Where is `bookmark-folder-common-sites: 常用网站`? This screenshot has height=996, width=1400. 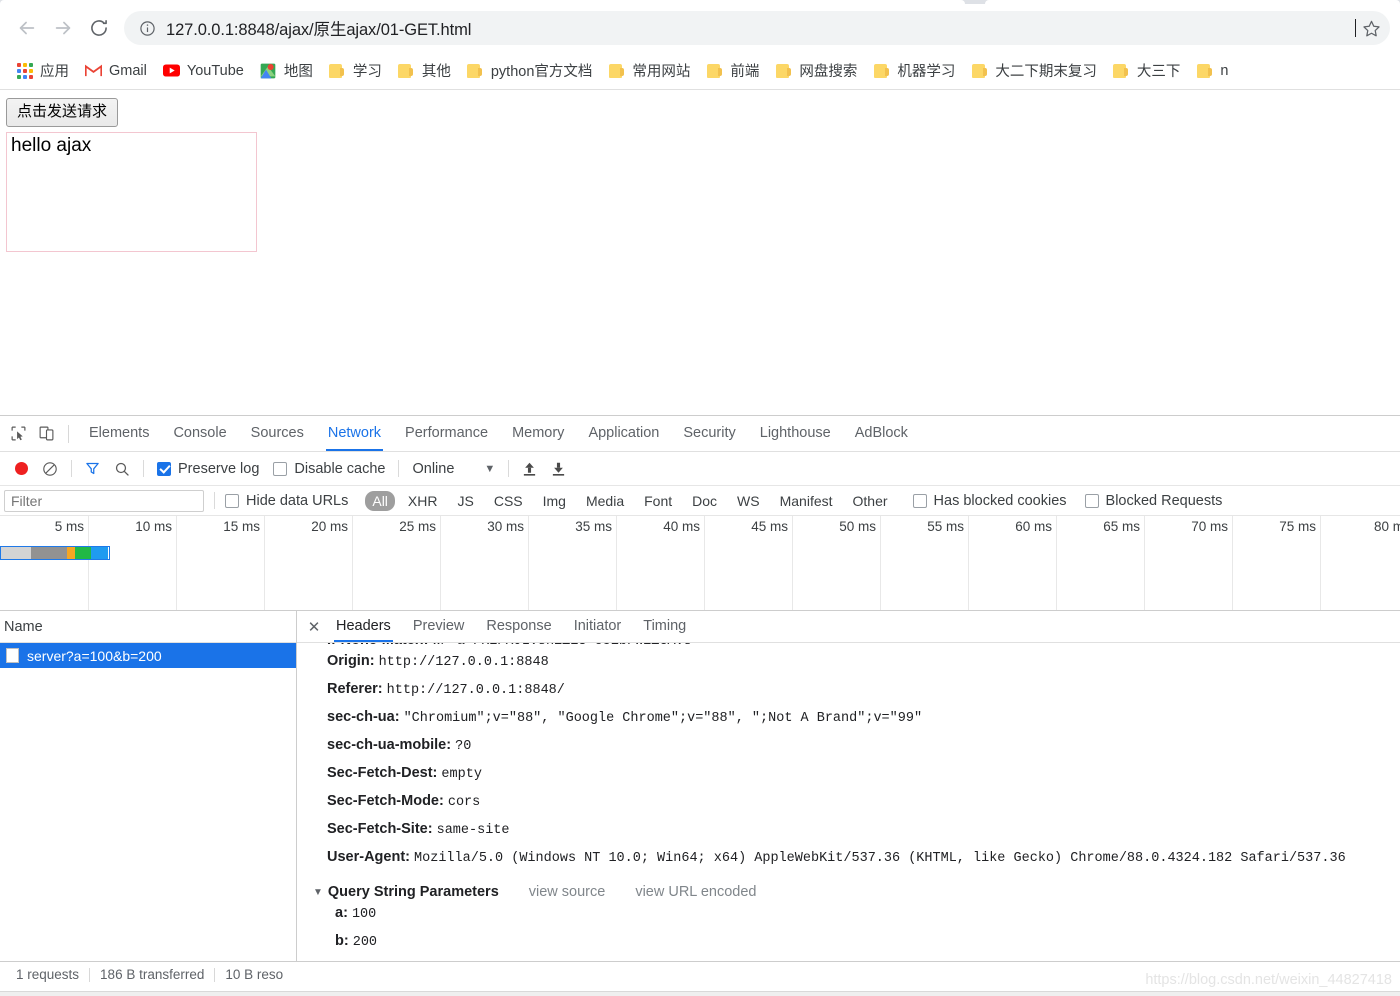
bookmark-folder-common-sites: 常用网站 is located at coordinates (649, 71).